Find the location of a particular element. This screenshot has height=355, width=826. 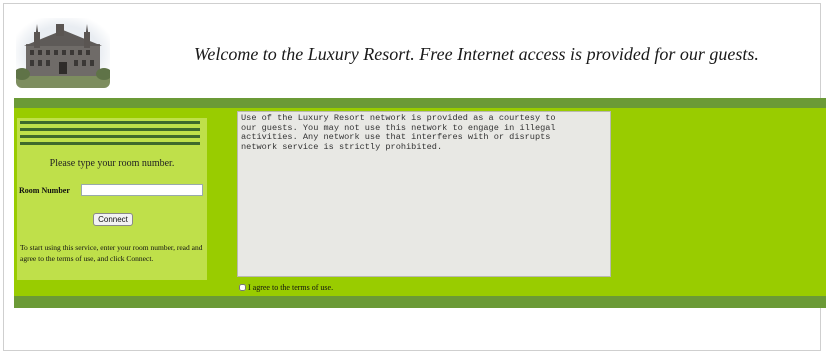

decorative-stripes is located at coordinates (110, 135).